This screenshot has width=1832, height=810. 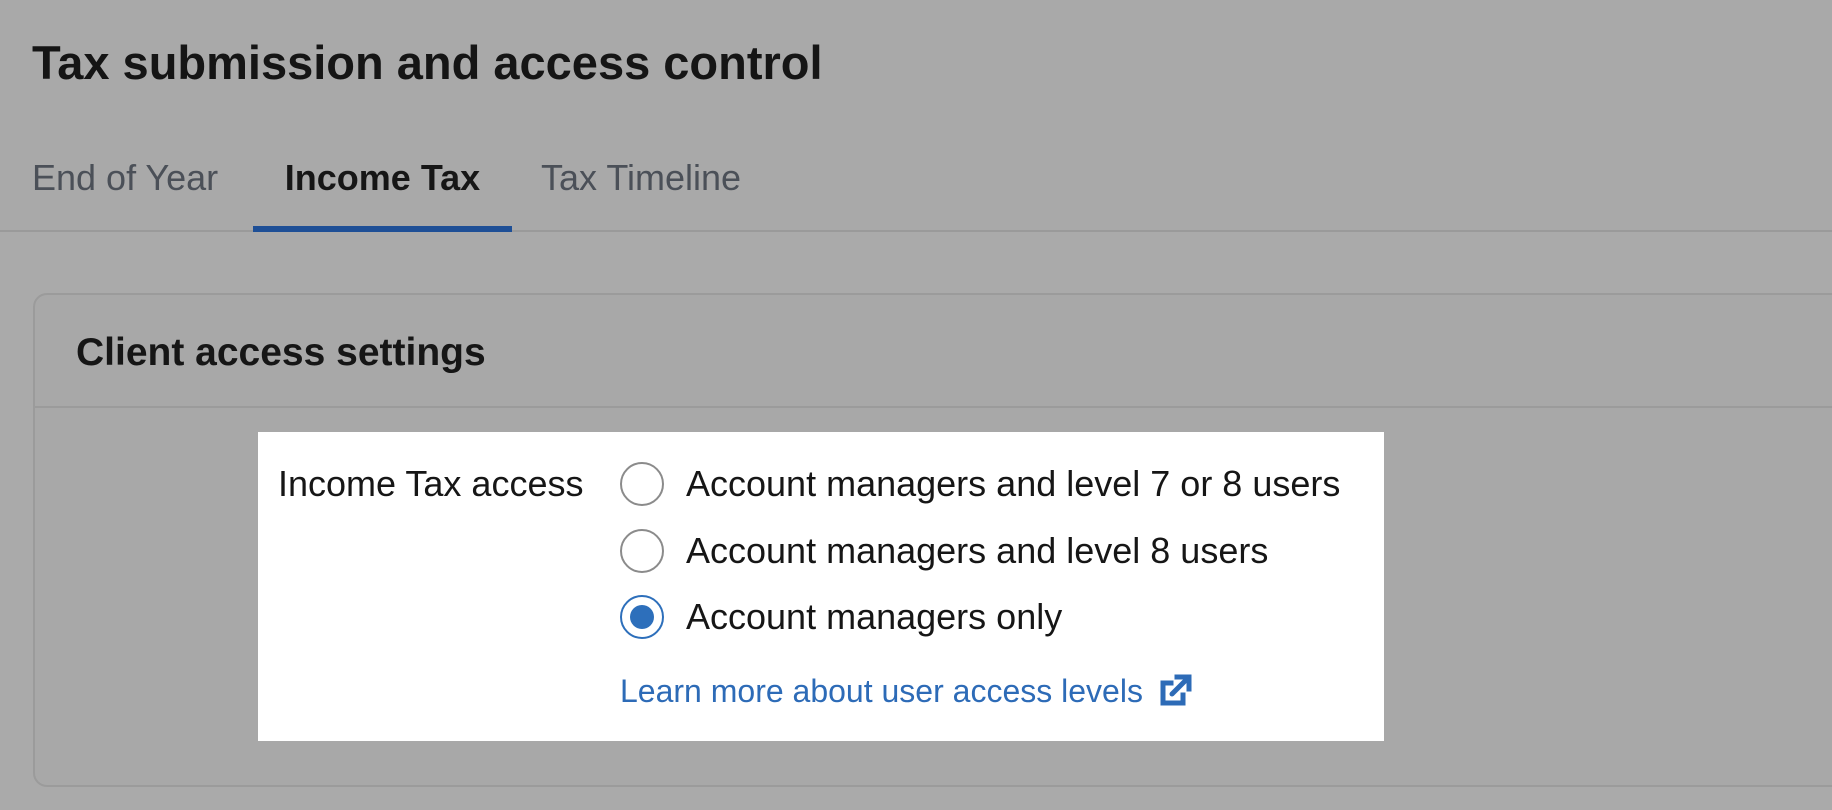 I want to click on income-tax-access-label: Income Tax access, so click(x=431, y=483).